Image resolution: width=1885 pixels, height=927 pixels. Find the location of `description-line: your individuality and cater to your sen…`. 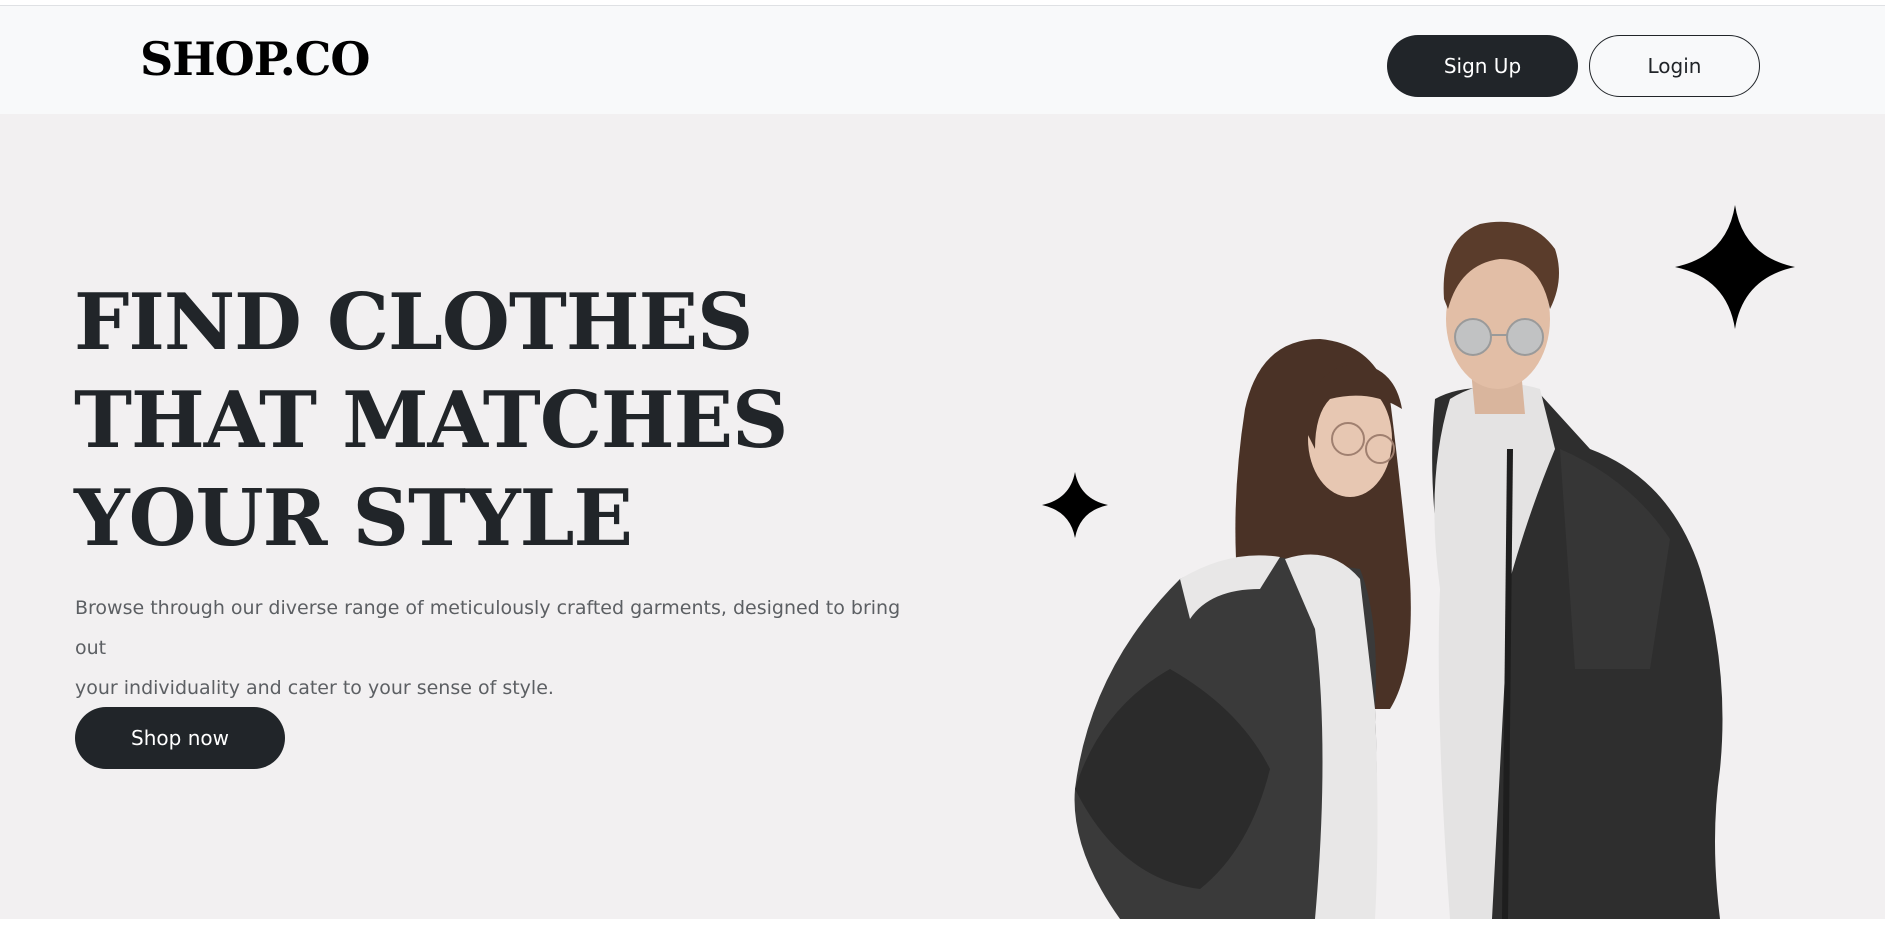

description-line: your individuality and cater to your sen… is located at coordinates (314, 688).